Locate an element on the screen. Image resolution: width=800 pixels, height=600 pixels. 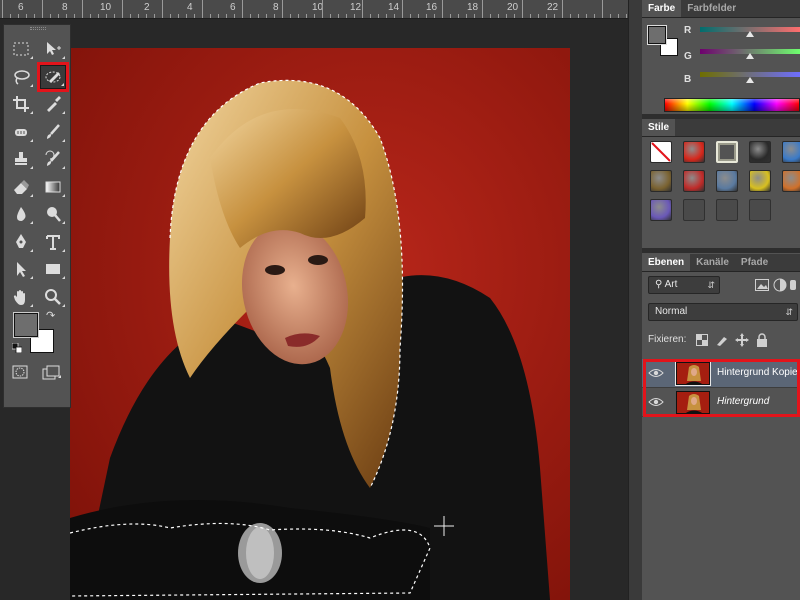
lock-position-icon is located at coordinates (742, 340).